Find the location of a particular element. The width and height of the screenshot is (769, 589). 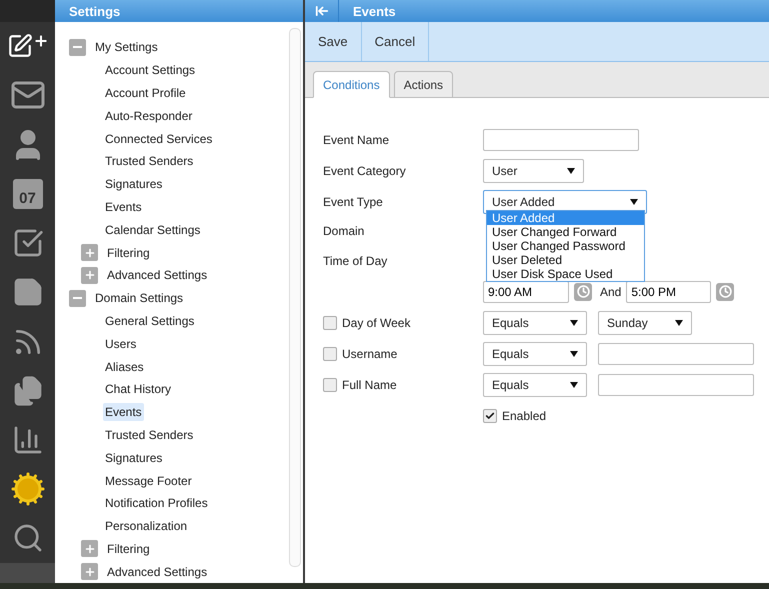

field-label: Event Name is located at coordinates (356, 139).